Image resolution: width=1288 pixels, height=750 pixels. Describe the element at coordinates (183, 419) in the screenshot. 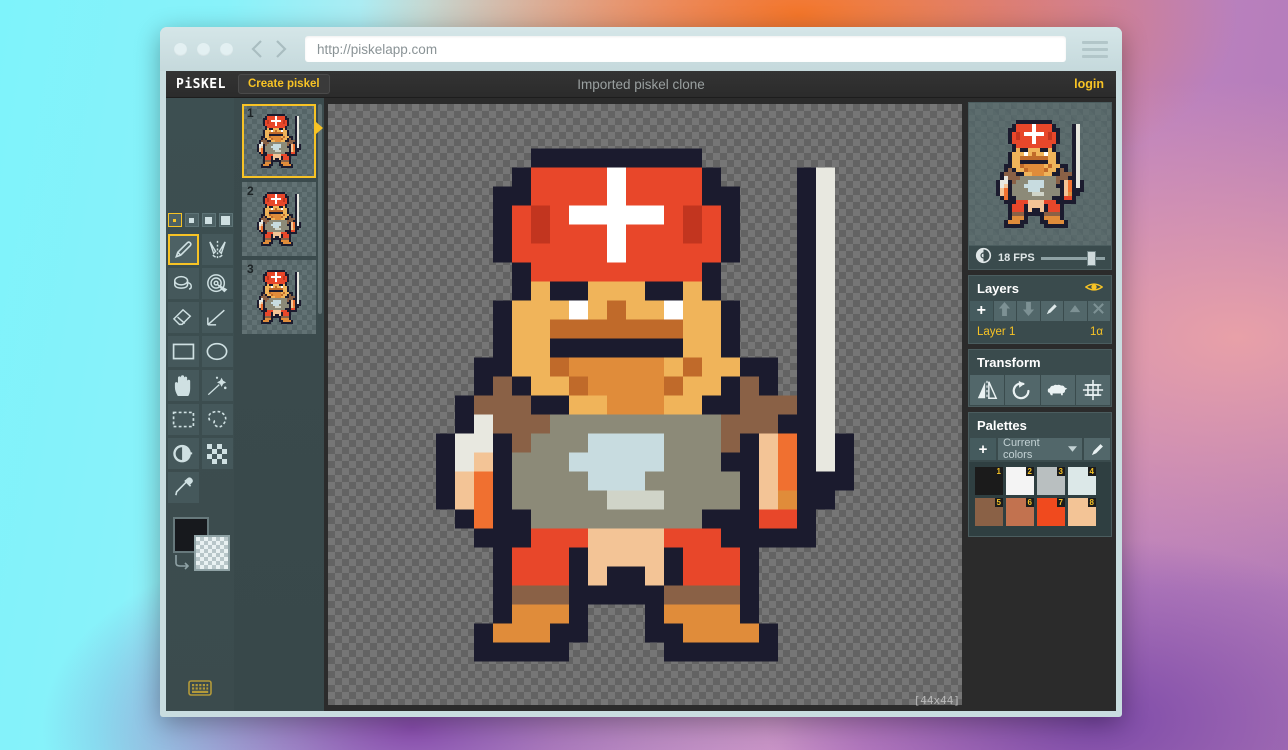

I see `rectangle-select-tool` at that location.